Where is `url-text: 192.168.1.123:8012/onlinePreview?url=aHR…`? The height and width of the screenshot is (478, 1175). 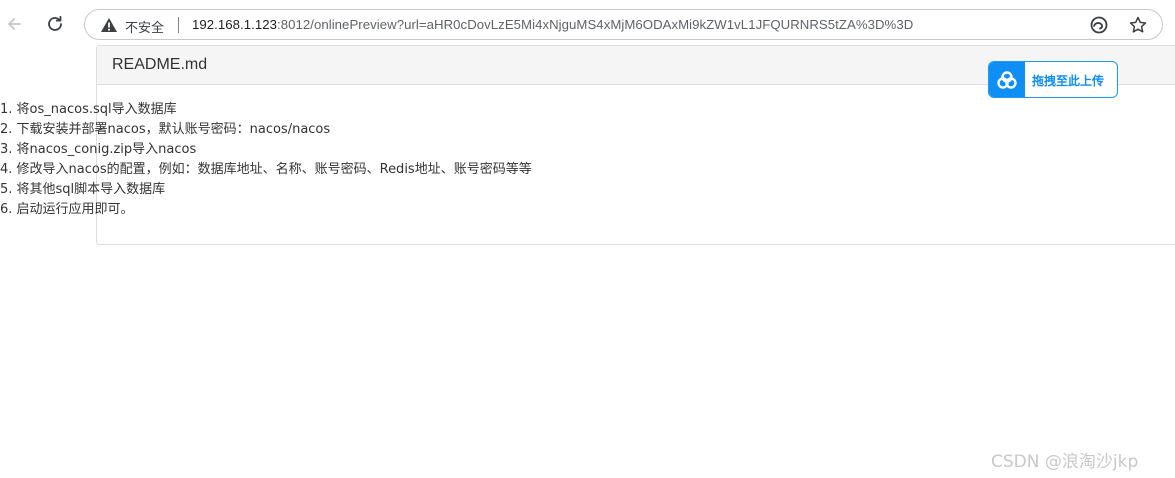 url-text: 192.168.1.123:8012/onlinePreview?url=aHR… is located at coordinates (552, 24).